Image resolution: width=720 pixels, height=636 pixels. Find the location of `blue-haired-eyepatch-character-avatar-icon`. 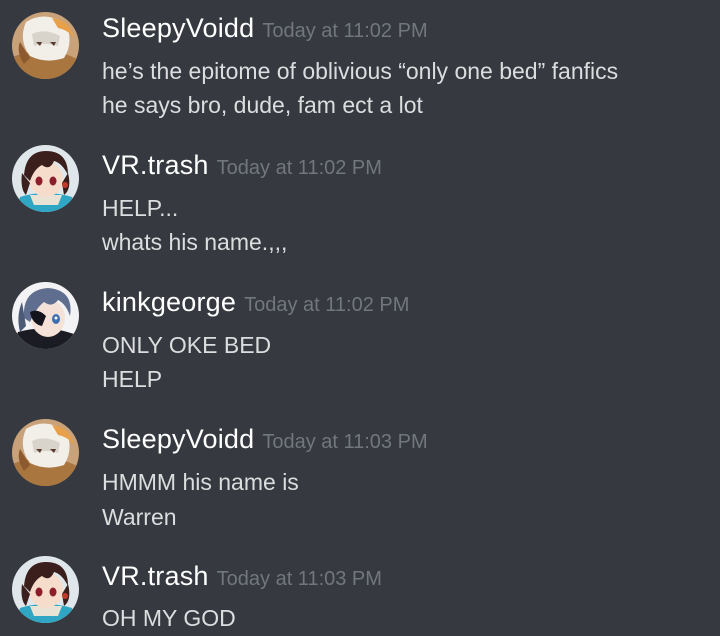

blue-haired-eyepatch-character-avatar-icon is located at coordinates (45, 315).